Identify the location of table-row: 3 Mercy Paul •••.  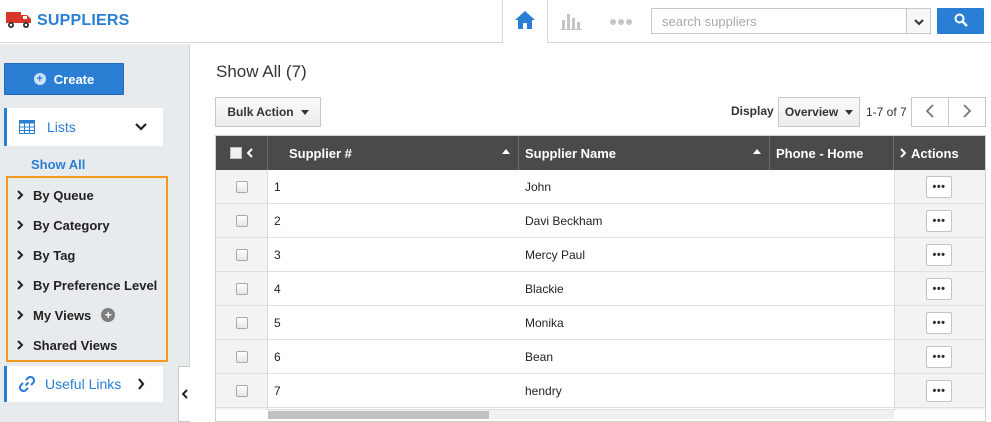
(600, 255).